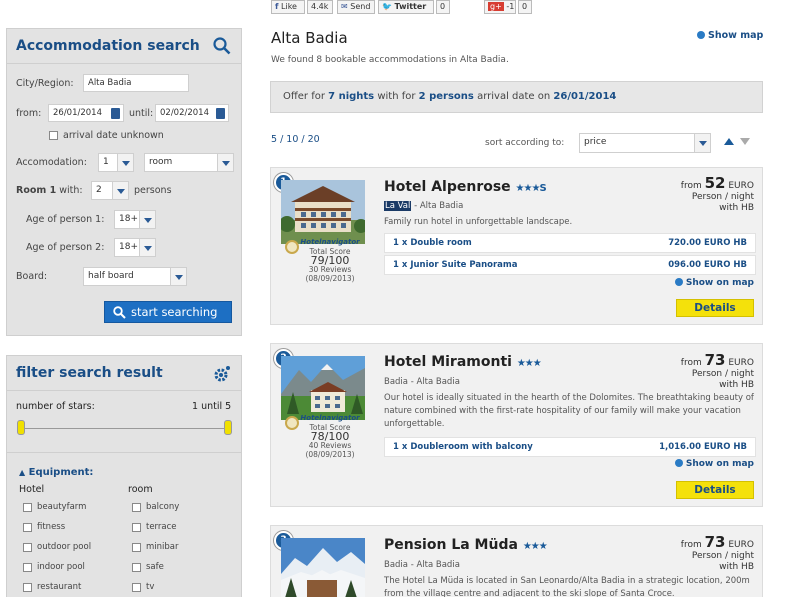 The width and height of the screenshot is (800, 597). I want to click on room-name: 1 x Double room, so click(432, 243).